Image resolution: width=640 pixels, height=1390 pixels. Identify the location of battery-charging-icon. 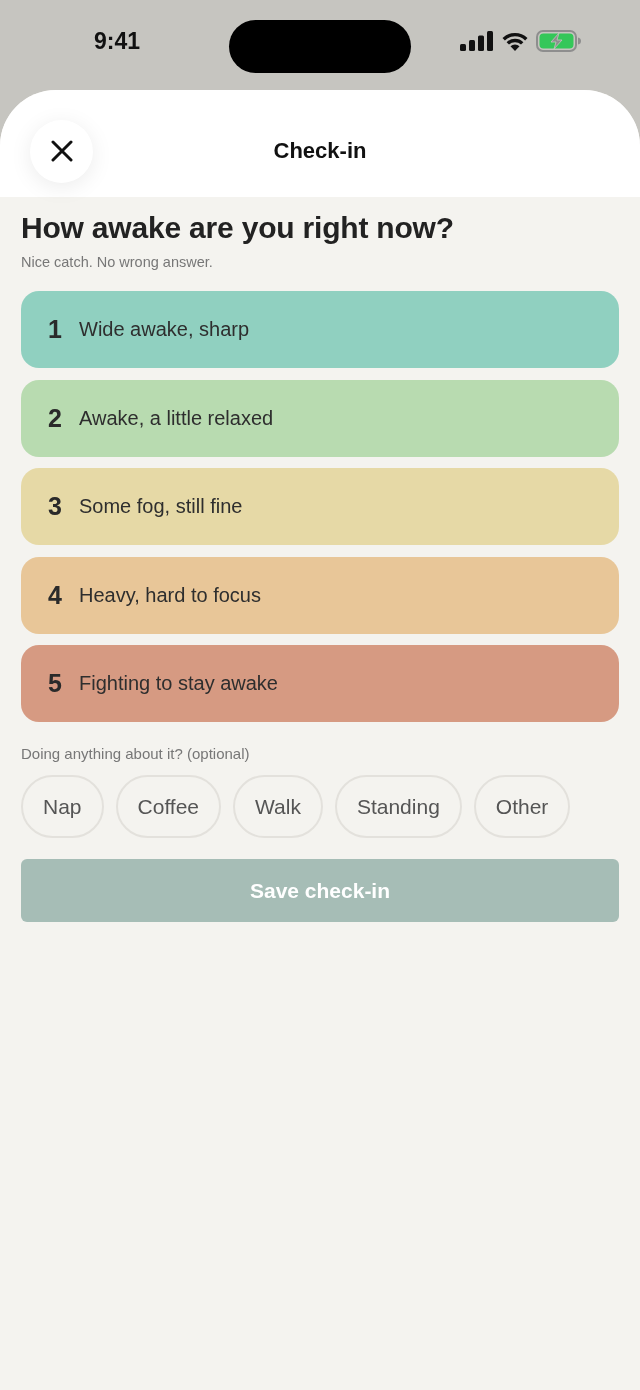
(559, 41).